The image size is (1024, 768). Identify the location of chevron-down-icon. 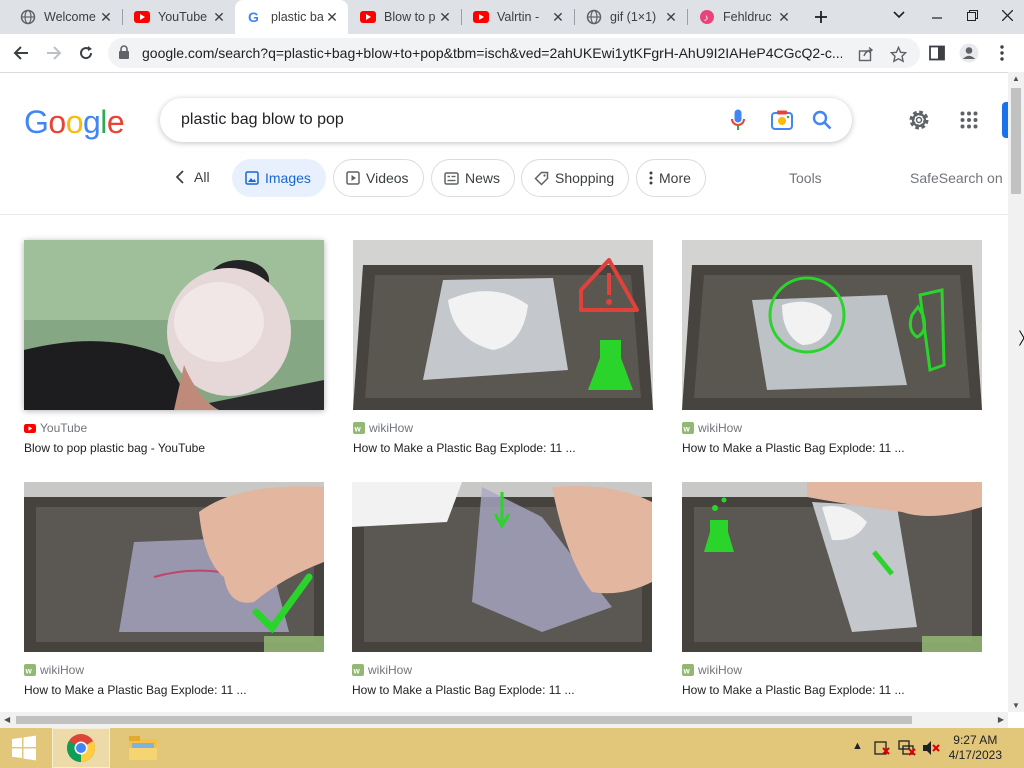
(899, 15).